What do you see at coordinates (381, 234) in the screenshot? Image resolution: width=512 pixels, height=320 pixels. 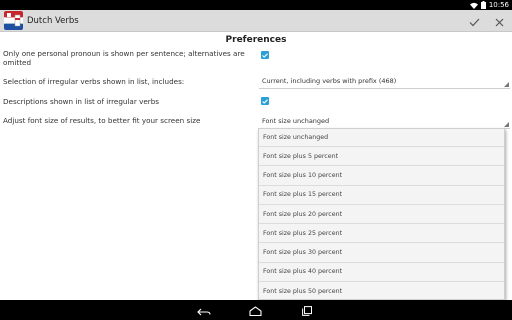 I see `dropdown-option: Font size plus 25 percent` at bounding box center [381, 234].